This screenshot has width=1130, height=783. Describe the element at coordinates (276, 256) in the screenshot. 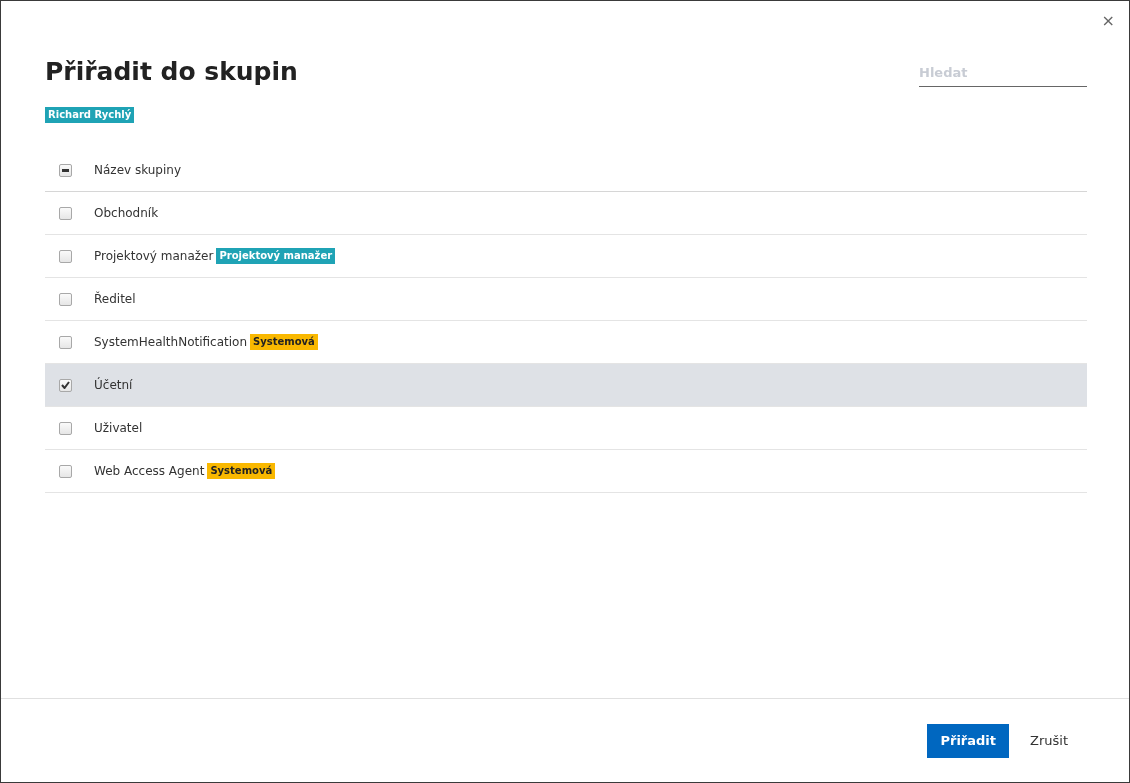

I see `group-tag: Projektový manažer` at that location.